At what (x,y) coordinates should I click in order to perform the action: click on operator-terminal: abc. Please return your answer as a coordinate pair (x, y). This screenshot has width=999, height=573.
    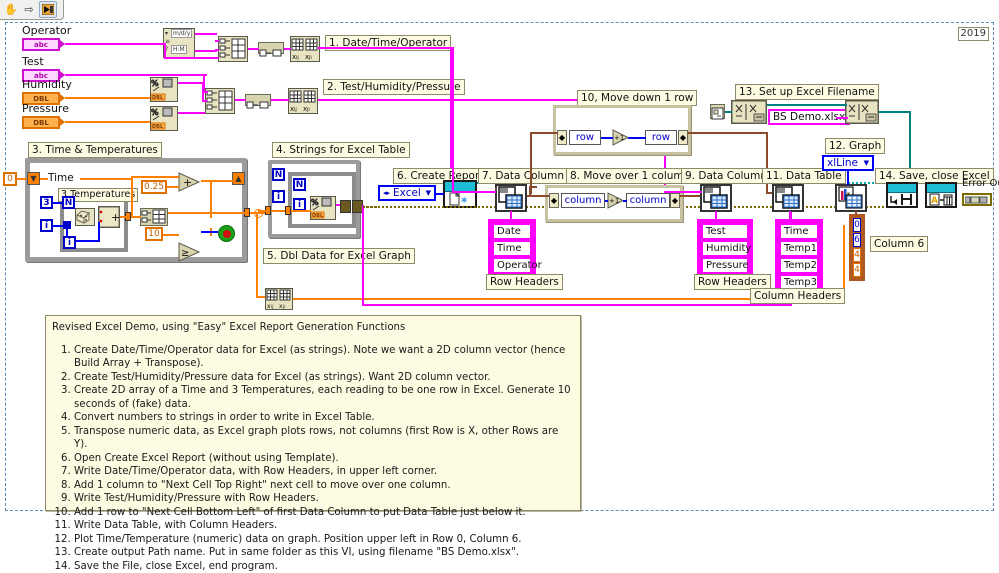
    Looking at the image, I should click on (41, 44).